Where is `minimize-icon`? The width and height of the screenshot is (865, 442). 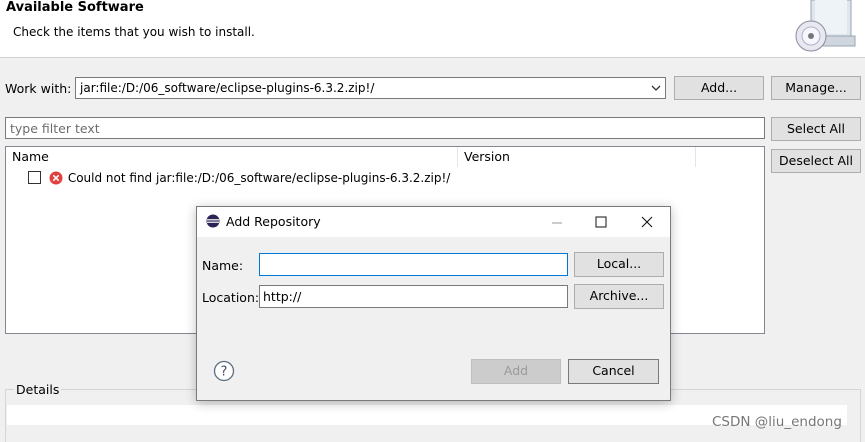 minimize-icon is located at coordinates (557, 222).